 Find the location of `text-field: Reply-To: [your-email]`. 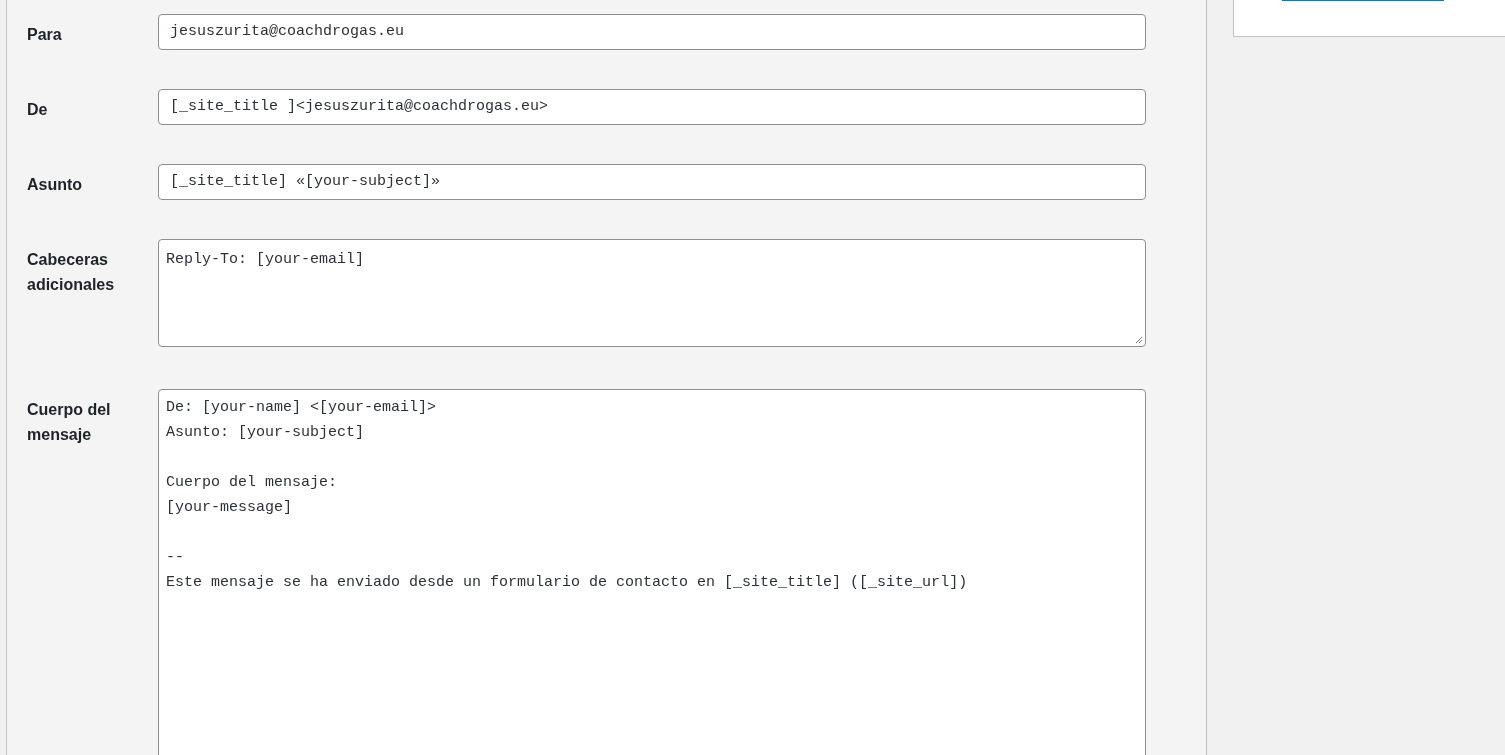

text-field: Reply-To: [your-email] is located at coordinates (652, 293).